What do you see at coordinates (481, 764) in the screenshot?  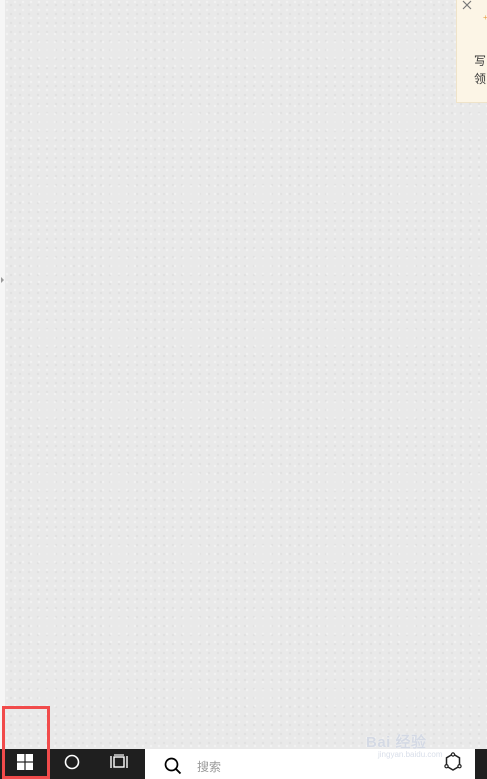 I see `tray-overflow` at bounding box center [481, 764].